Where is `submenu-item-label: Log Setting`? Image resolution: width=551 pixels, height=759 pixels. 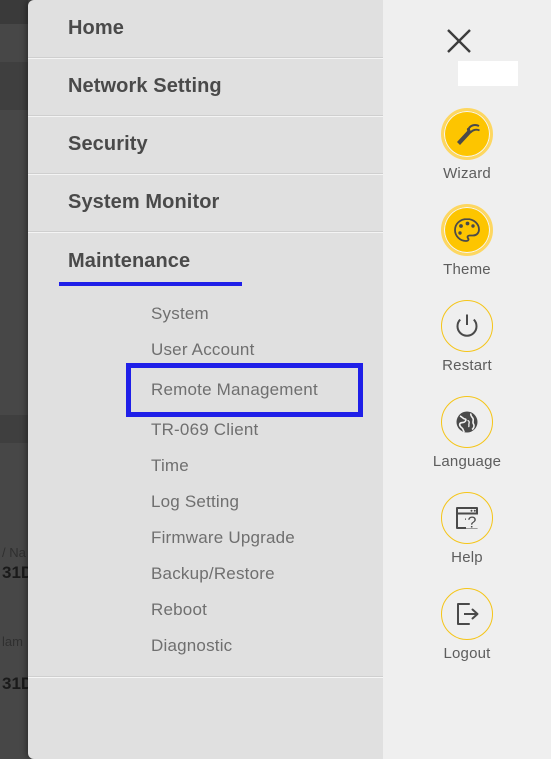 submenu-item-label: Log Setting is located at coordinates (195, 501).